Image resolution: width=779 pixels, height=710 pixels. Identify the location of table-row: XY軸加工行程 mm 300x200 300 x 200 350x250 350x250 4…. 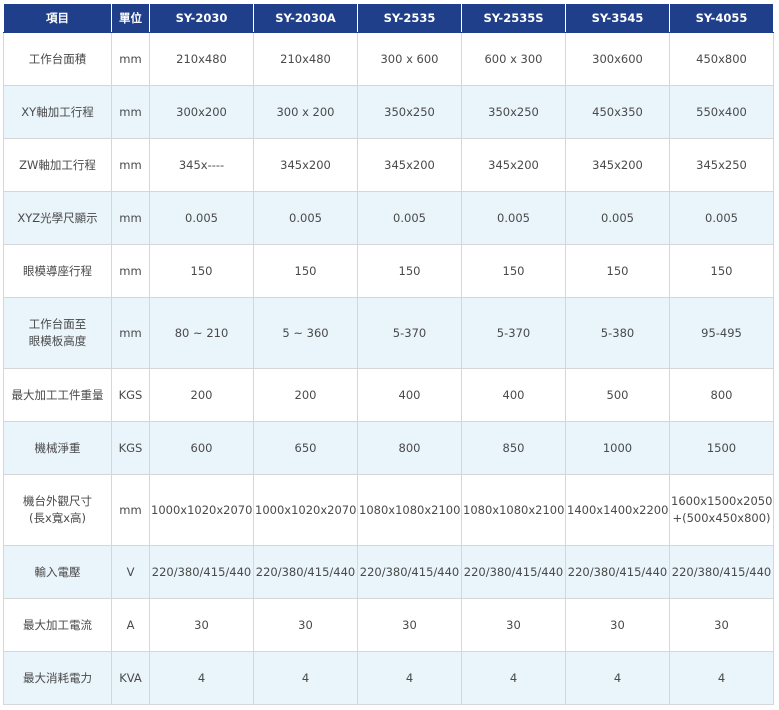
(388, 112).